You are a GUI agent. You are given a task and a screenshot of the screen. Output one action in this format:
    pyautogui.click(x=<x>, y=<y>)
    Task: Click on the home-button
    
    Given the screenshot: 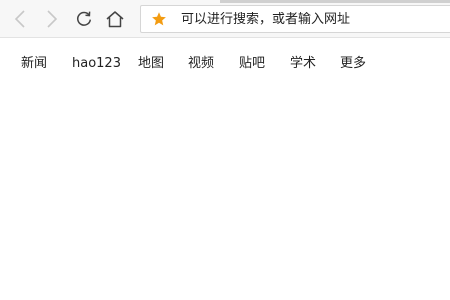 What is the action you would take?
    pyautogui.click(x=115, y=19)
    